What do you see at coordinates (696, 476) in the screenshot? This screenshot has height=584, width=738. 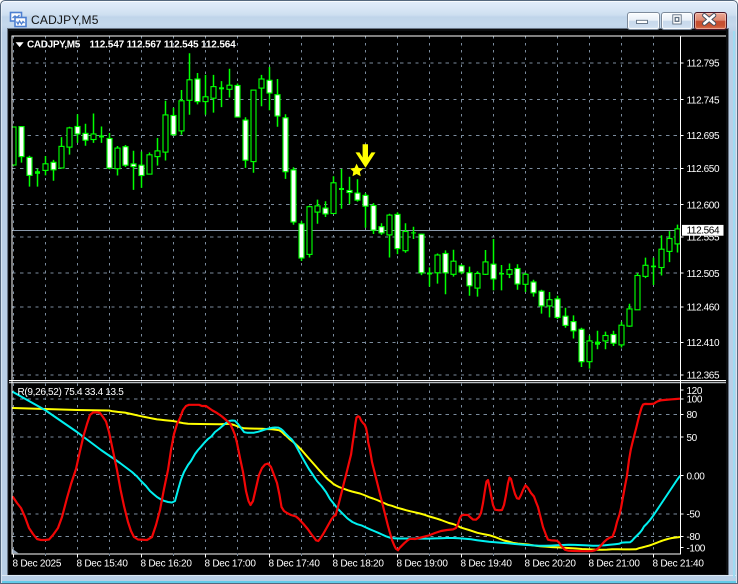 I see `svg-text: 0.00` at bounding box center [696, 476].